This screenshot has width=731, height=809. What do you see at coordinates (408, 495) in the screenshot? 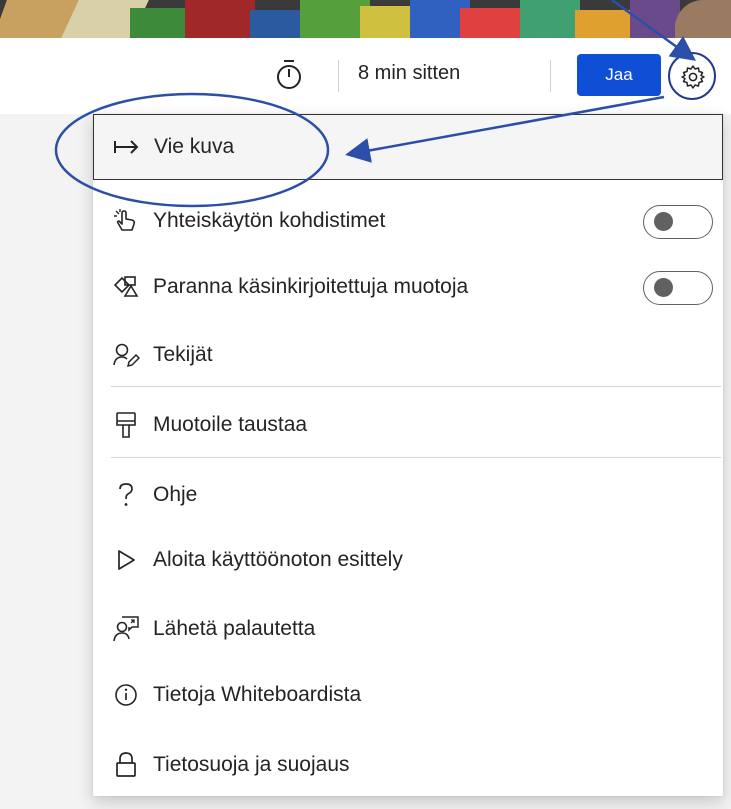
I see `menu-item-help: Ohje` at bounding box center [408, 495].